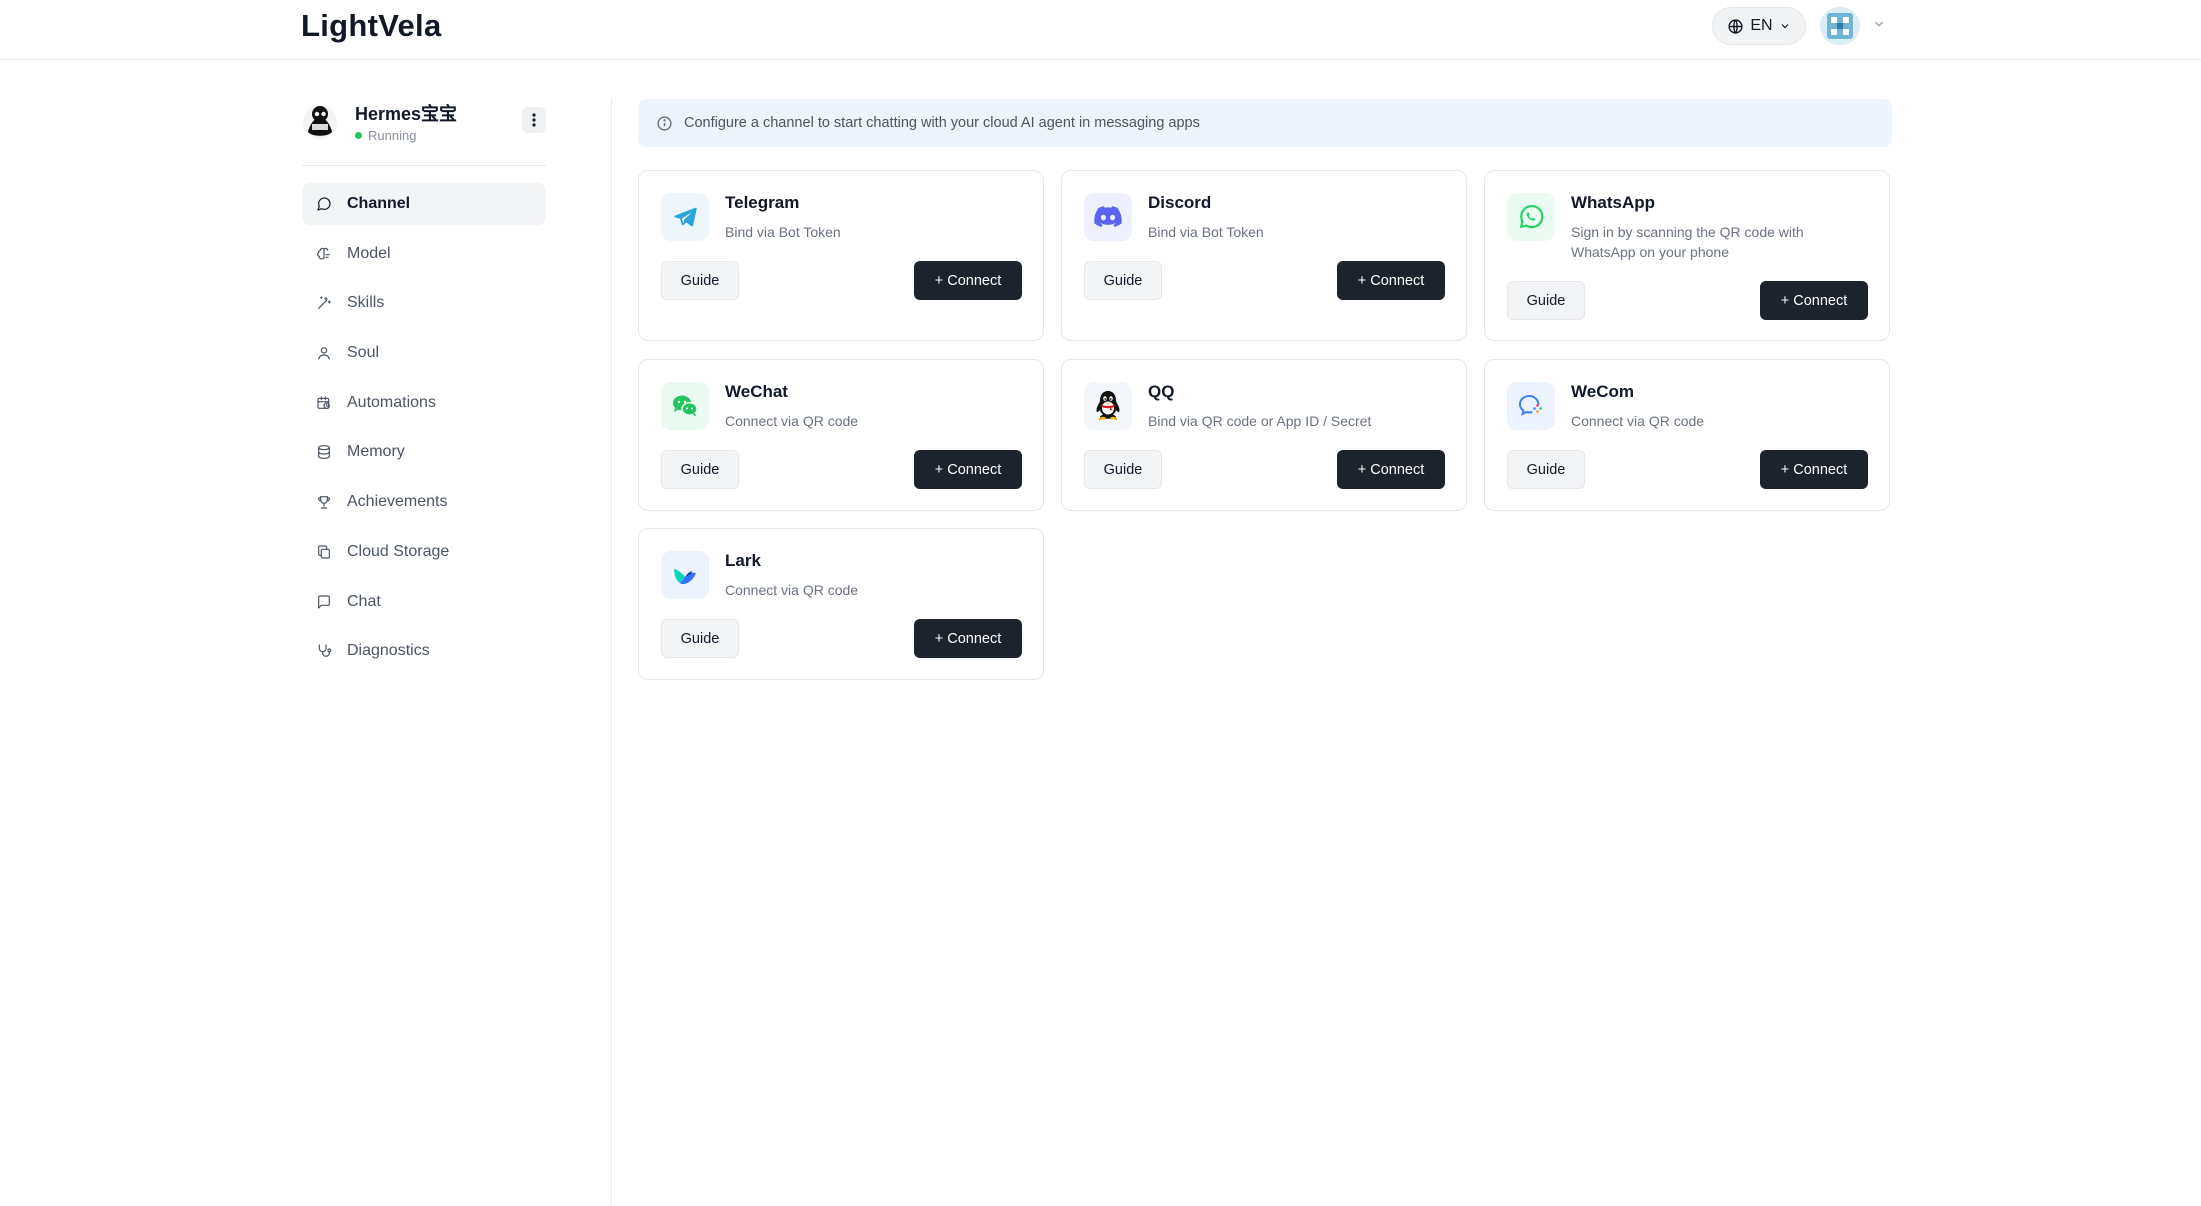 This screenshot has width=2201, height=1206. I want to click on connect-button-whatsapp: + Connect, so click(1814, 300).